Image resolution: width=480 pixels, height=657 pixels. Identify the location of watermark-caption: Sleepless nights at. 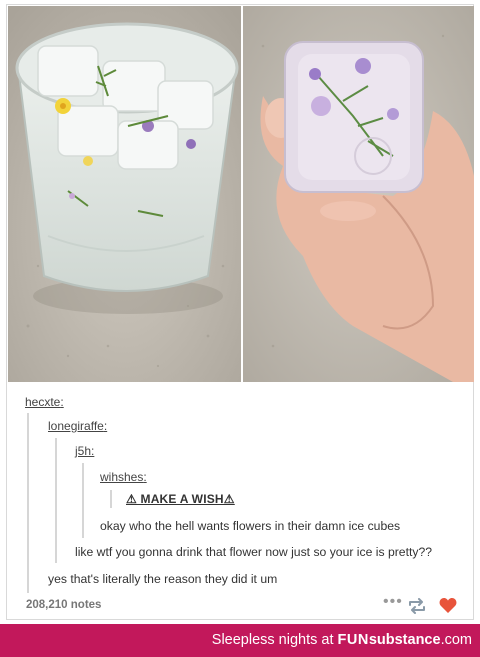
(274, 640).